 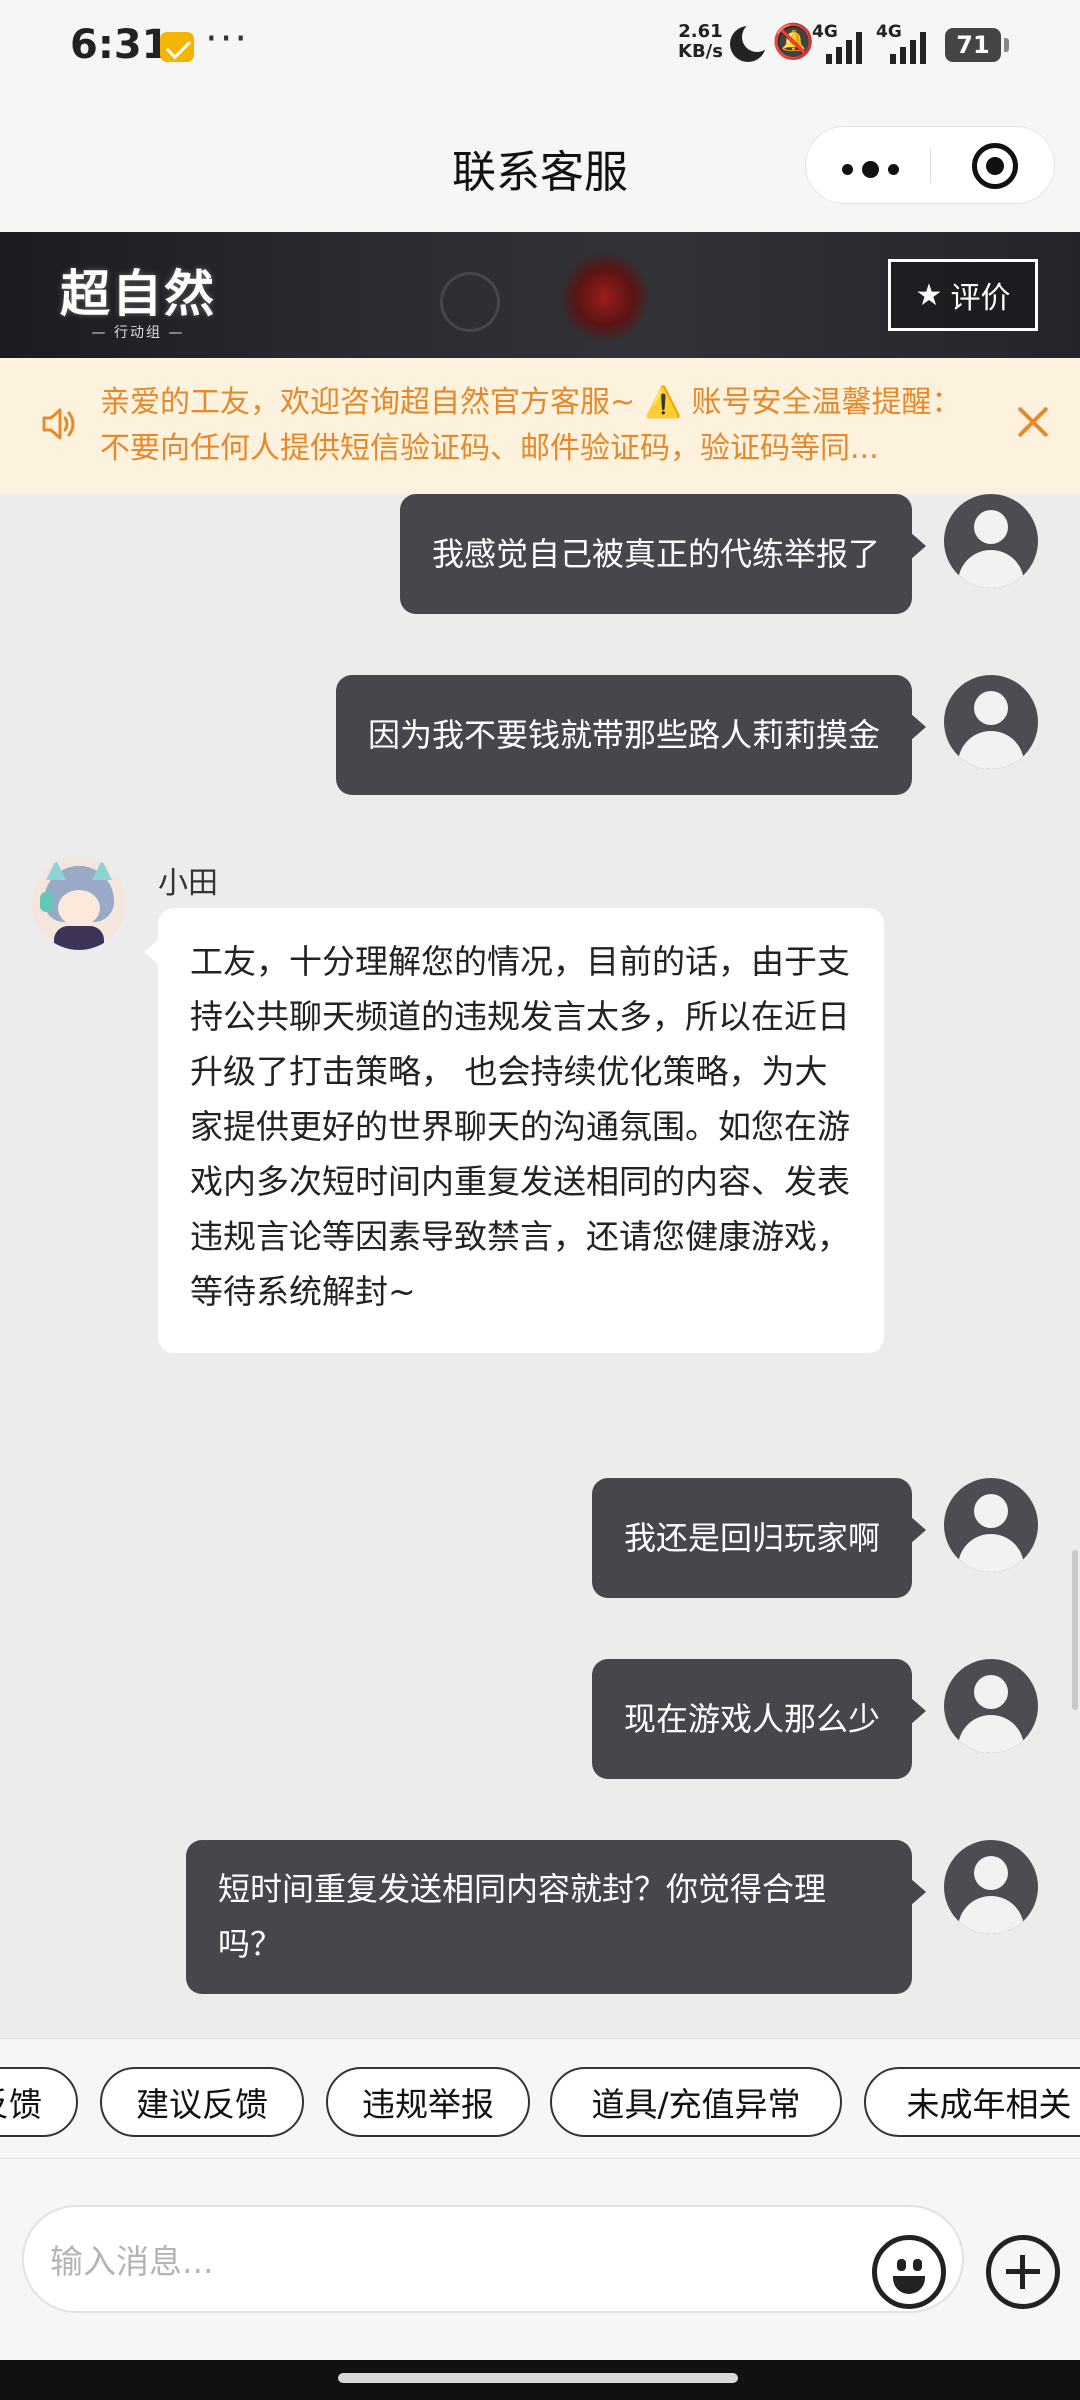 What do you see at coordinates (1033, 422) in the screenshot?
I see `close-notice-icon` at bounding box center [1033, 422].